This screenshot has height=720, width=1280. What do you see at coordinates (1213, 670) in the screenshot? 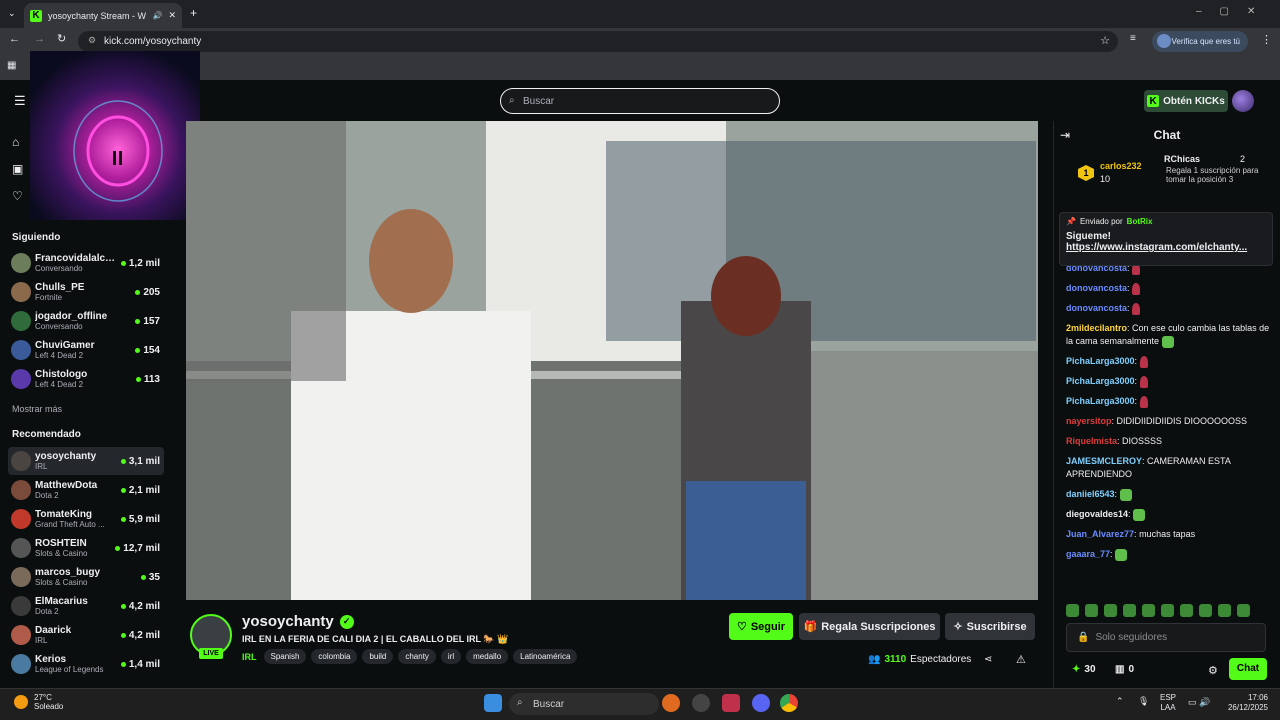
I see `chat-settings-icon: ⚙` at bounding box center [1213, 670].